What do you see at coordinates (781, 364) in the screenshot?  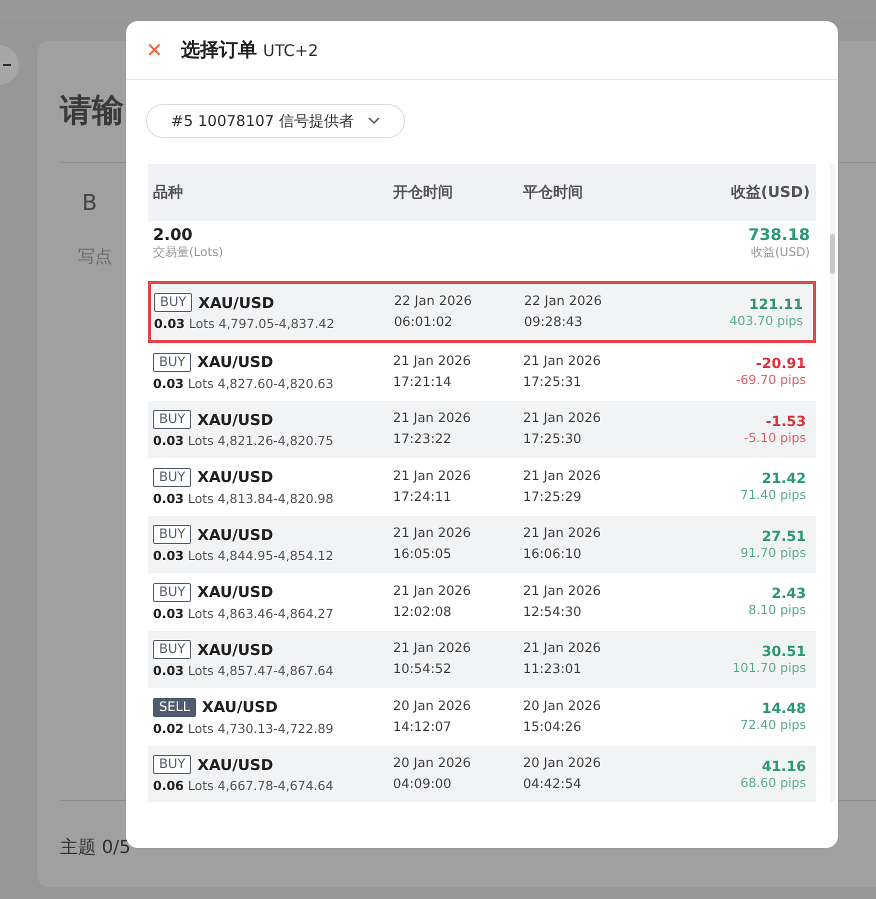 I see `profit-value: -20.91` at bounding box center [781, 364].